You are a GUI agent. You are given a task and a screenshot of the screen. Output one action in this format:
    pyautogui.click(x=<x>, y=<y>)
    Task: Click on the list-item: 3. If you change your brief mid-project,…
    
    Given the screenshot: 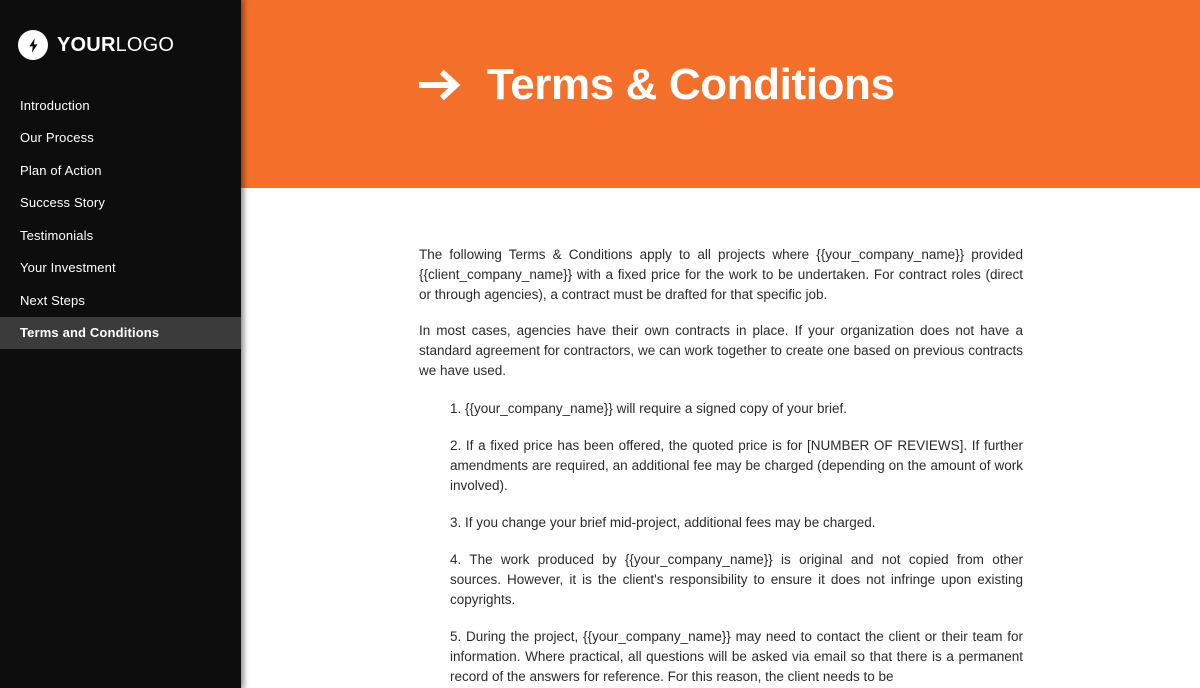 What is the action you would take?
    pyautogui.click(x=663, y=522)
    